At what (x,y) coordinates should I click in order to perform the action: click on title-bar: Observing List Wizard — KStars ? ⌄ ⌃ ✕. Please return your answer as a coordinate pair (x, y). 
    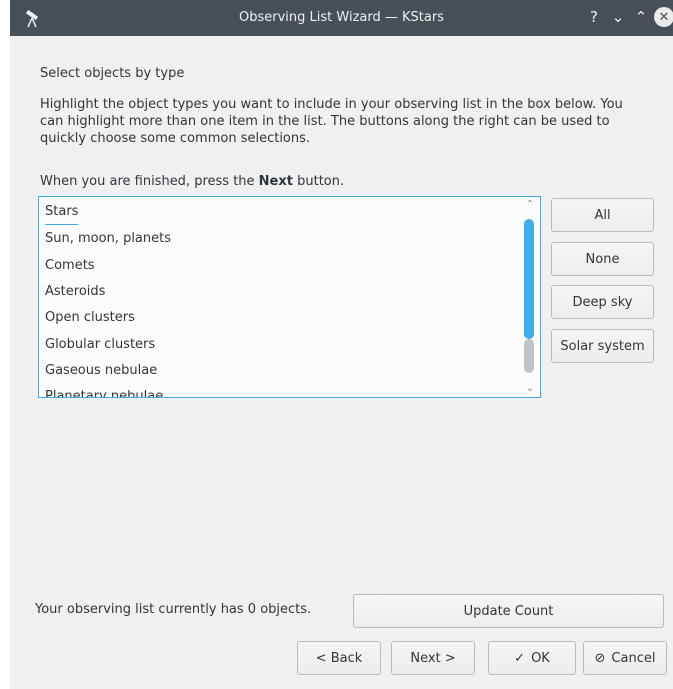
    Looking at the image, I should click on (341, 18).